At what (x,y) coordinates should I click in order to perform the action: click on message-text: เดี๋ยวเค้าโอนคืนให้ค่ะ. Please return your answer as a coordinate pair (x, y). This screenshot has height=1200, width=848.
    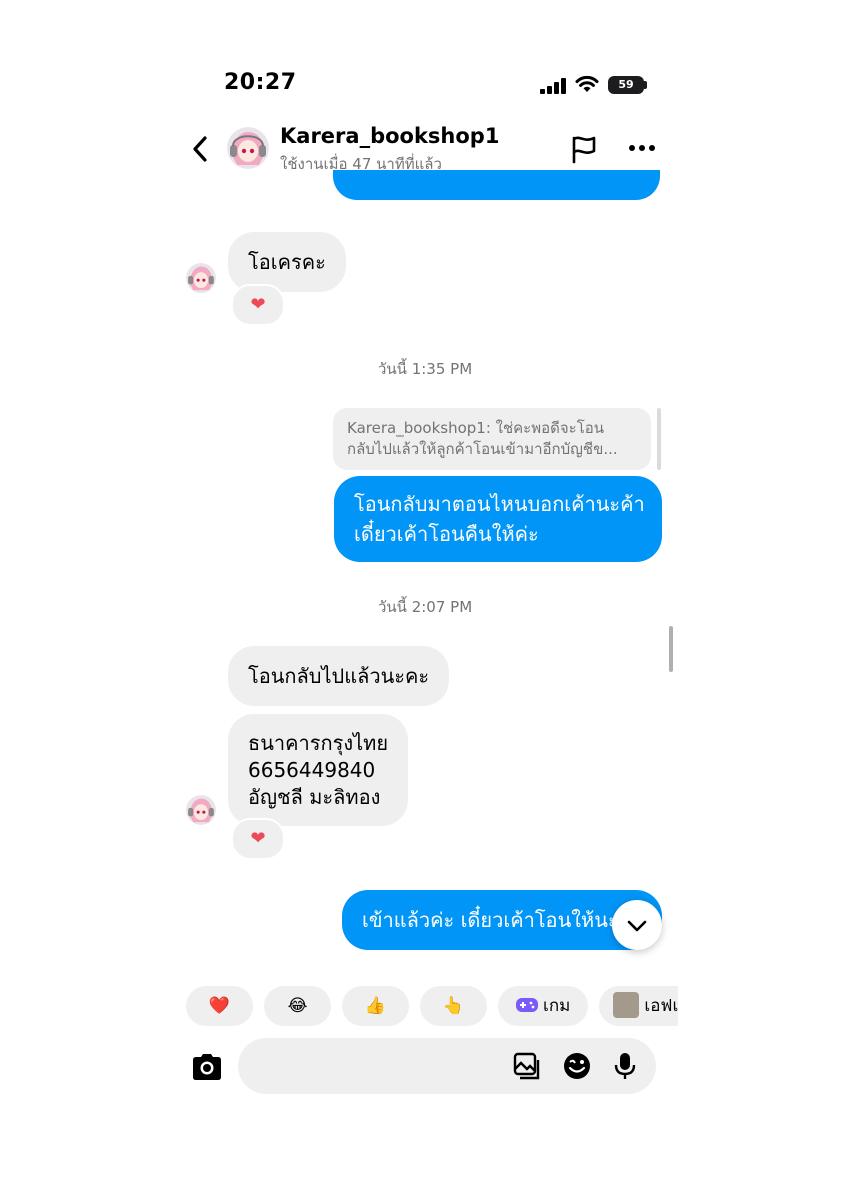
    Looking at the image, I should click on (446, 534).